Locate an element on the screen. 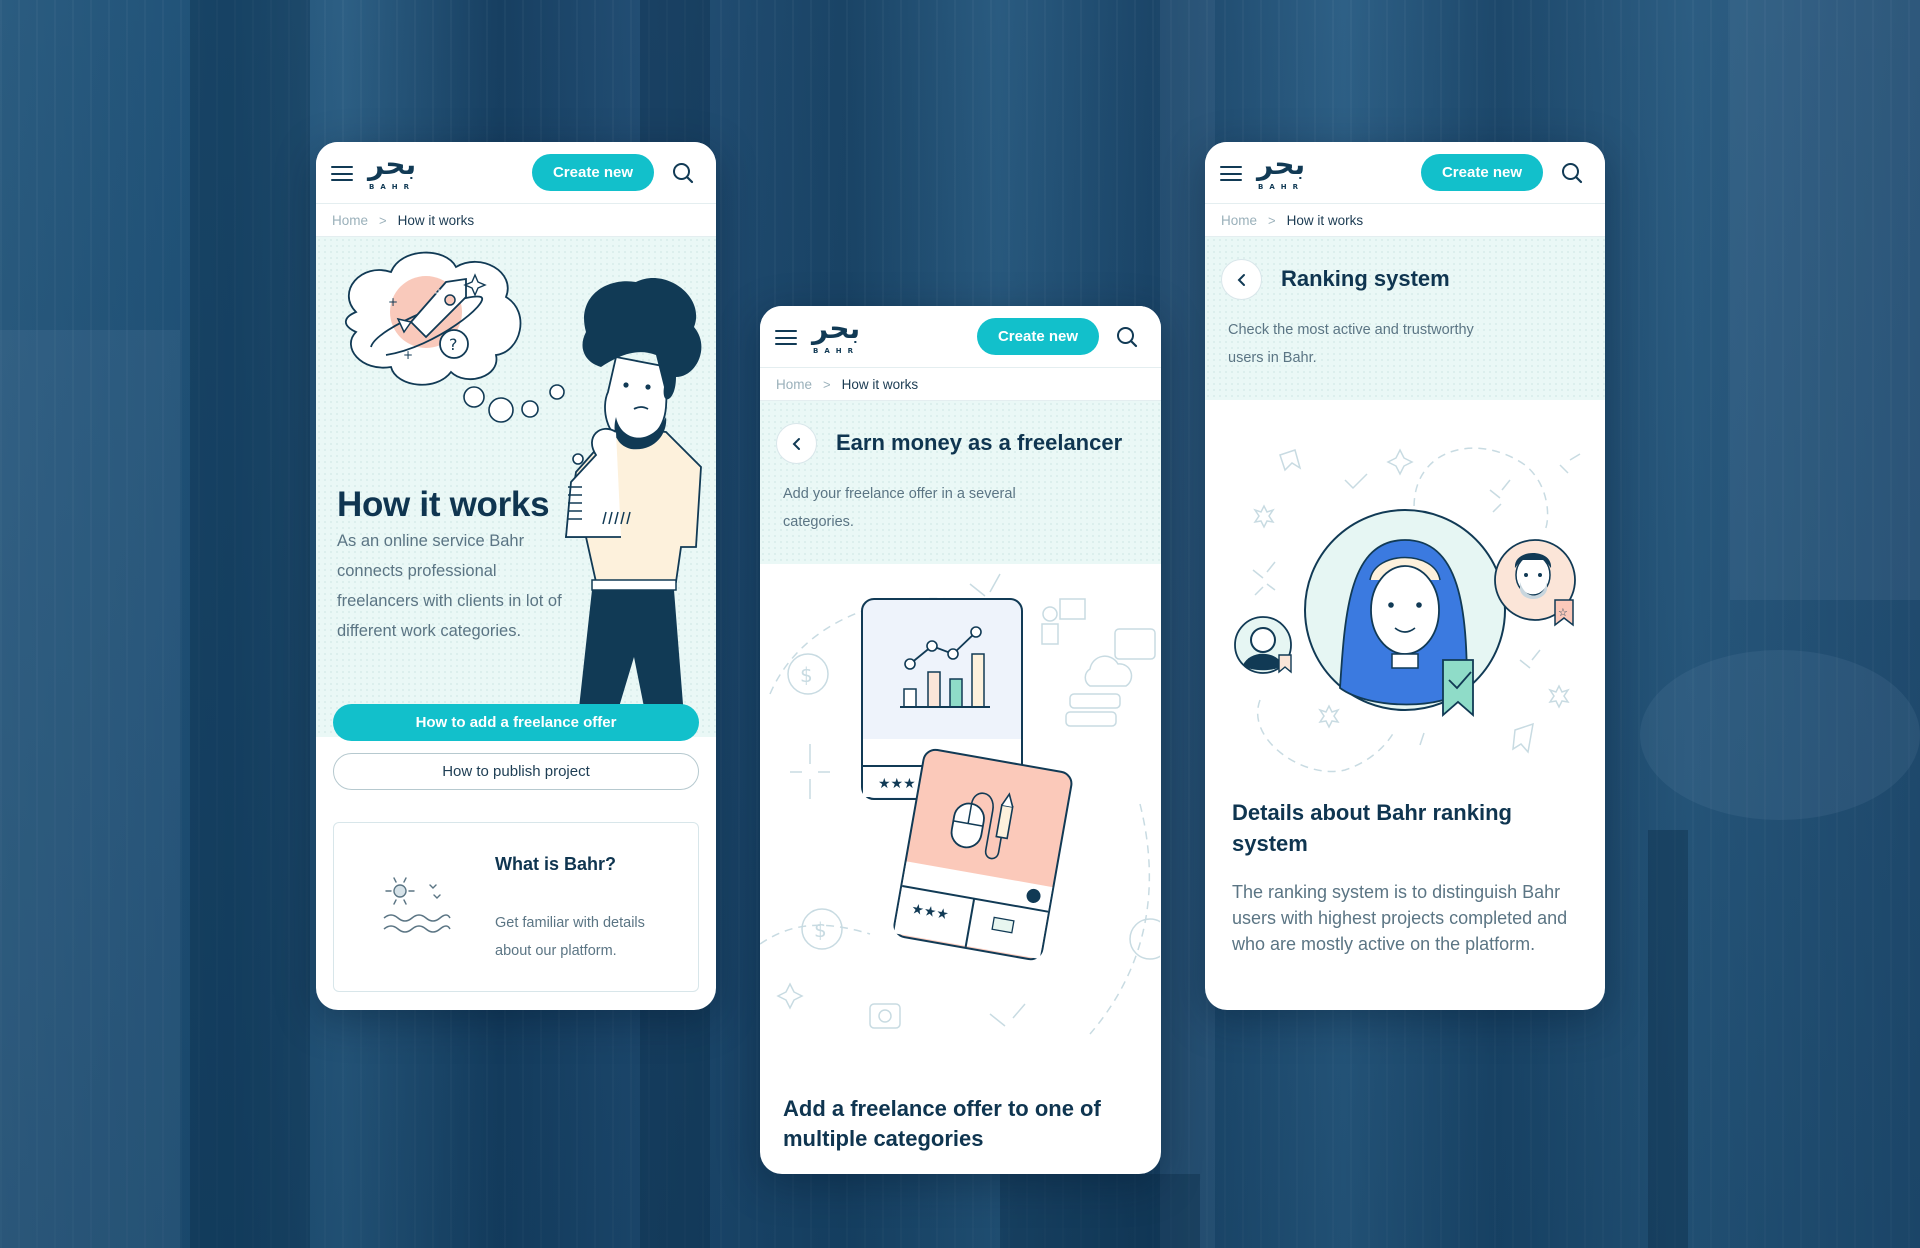 This screenshot has width=1920, height=1248. main-user-avatar is located at coordinates (1405, 613).